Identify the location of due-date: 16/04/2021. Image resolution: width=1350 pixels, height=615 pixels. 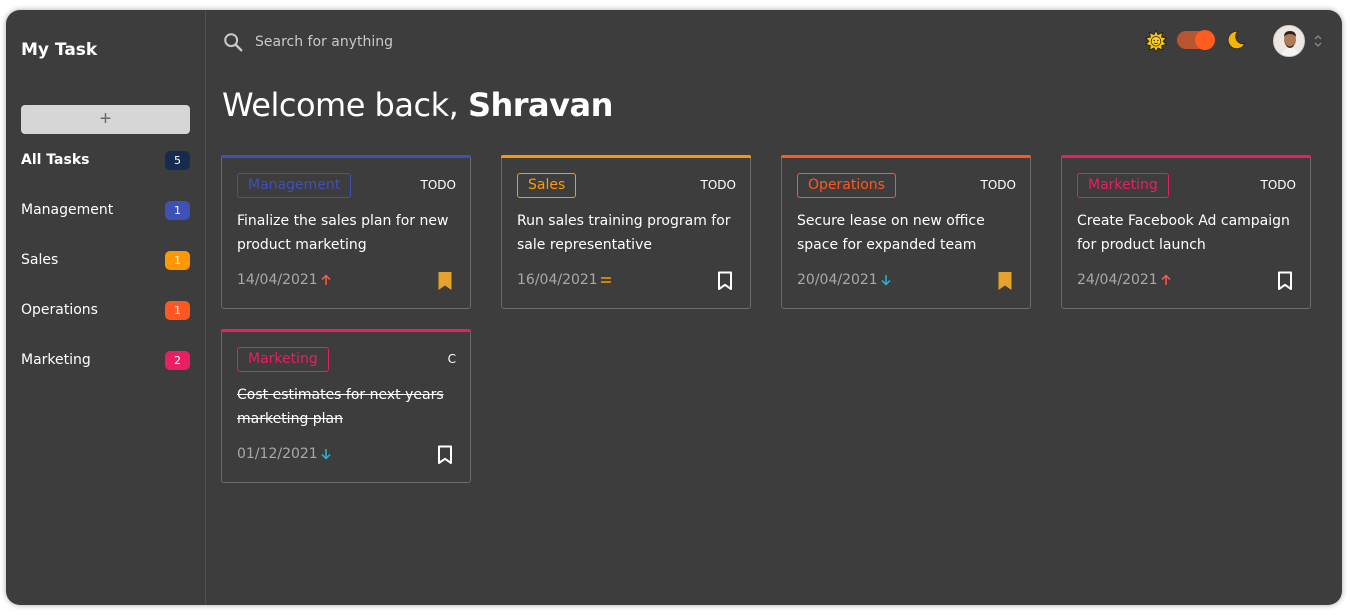
(557, 280).